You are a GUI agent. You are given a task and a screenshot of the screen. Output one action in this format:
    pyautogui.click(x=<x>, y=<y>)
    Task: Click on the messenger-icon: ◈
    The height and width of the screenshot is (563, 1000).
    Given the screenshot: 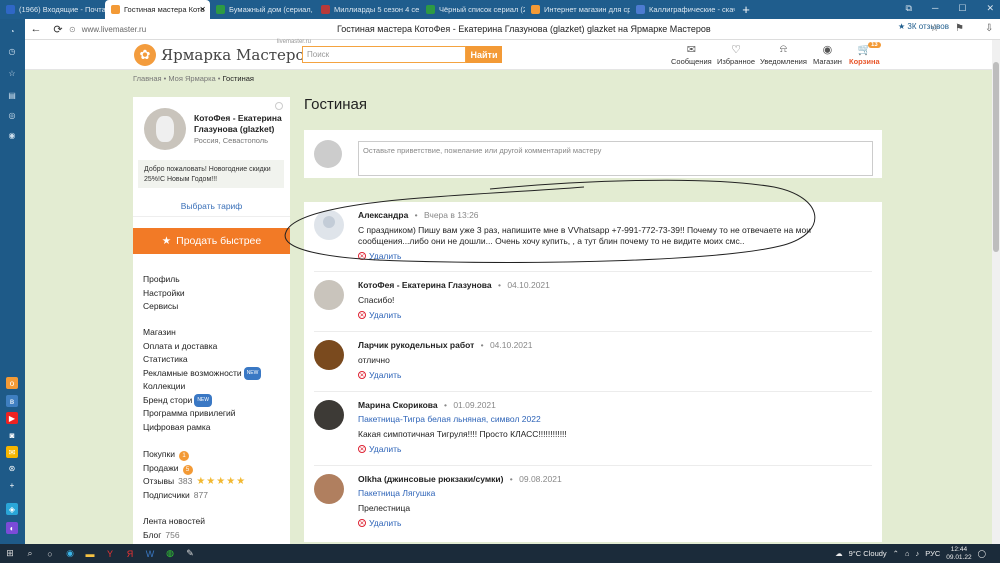 What is the action you would take?
    pyautogui.click(x=12, y=509)
    